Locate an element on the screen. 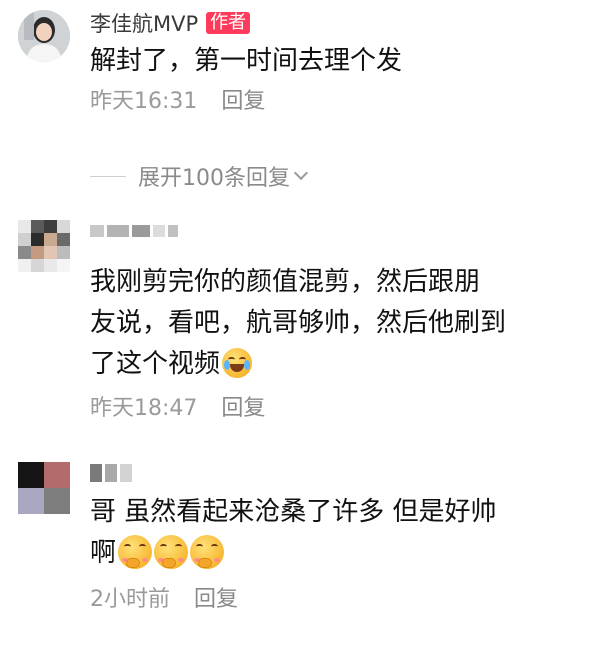 This screenshot has height=658, width=592. laughing-crying-emoji-icon is located at coordinates (237, 363).